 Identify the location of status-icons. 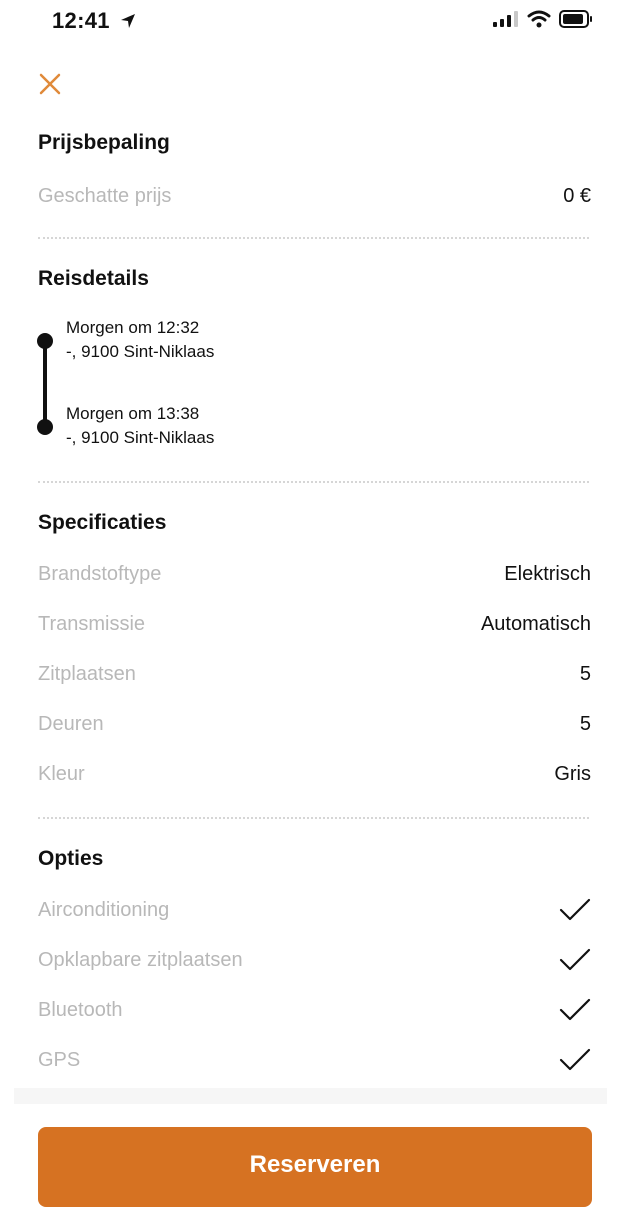
(543, 19).